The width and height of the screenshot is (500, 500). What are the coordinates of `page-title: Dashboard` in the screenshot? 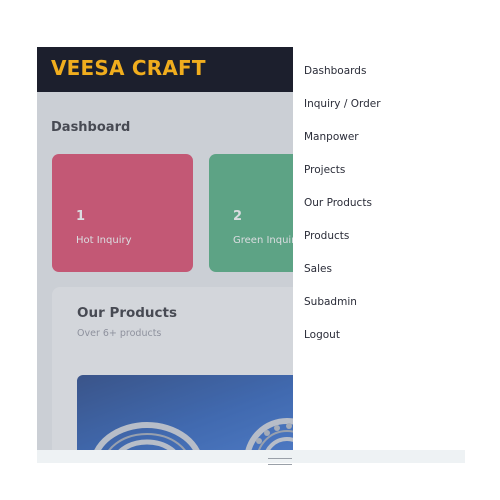 It's located at (91, 127).